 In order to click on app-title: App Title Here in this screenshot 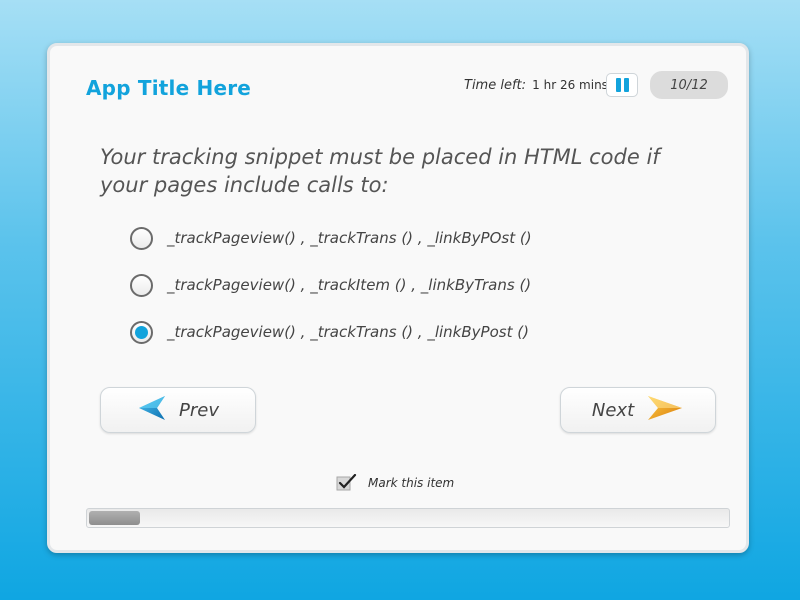, I will do `click(169, 88)`.